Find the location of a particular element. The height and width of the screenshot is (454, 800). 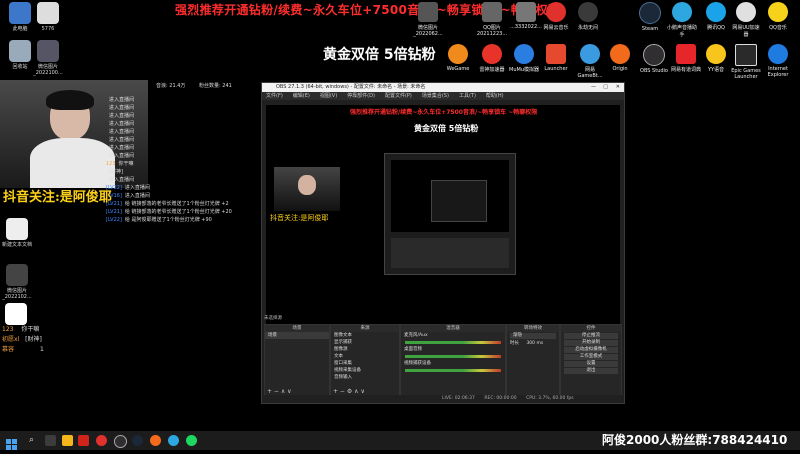

cpu-status: CPU: 3.7%, 60.00 fps is located at coordinates (550, 398).